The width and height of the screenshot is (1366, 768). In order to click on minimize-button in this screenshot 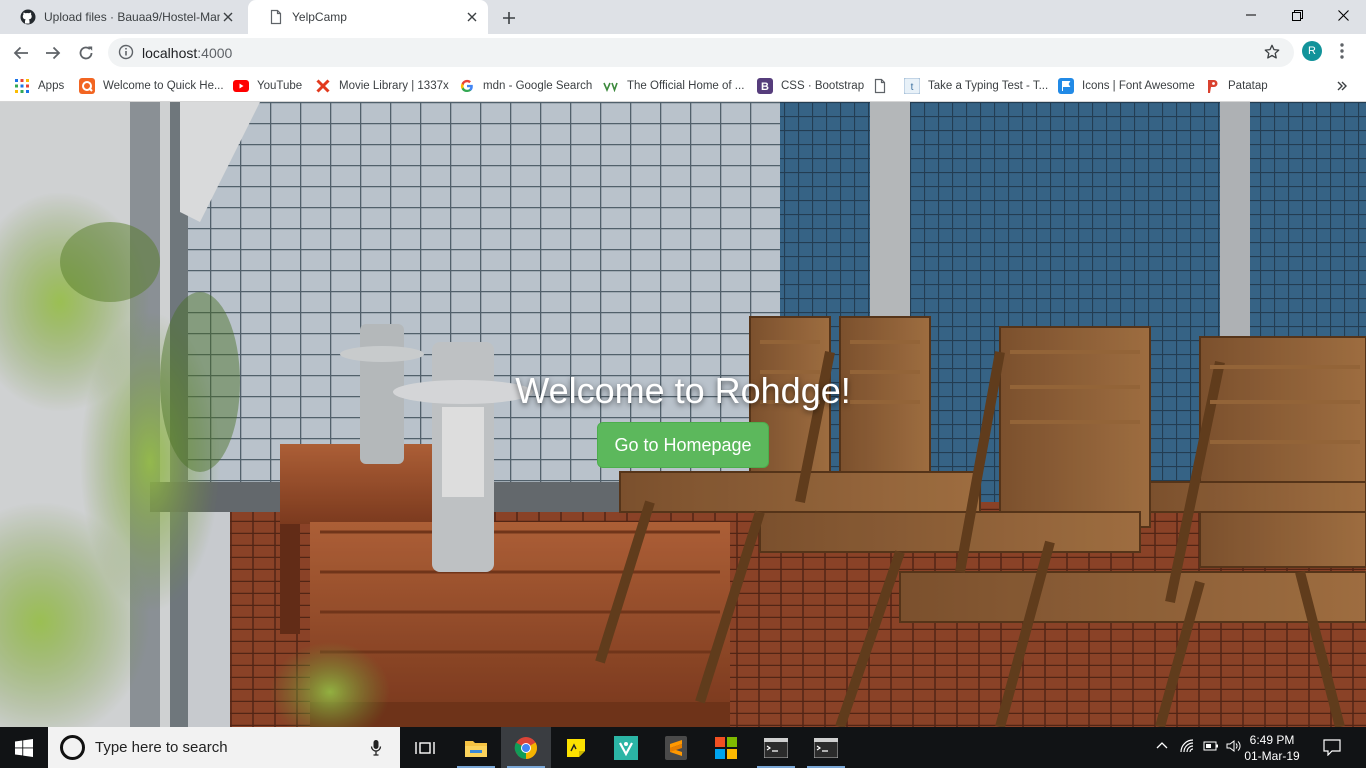, I will do `click(1251, 15)`.